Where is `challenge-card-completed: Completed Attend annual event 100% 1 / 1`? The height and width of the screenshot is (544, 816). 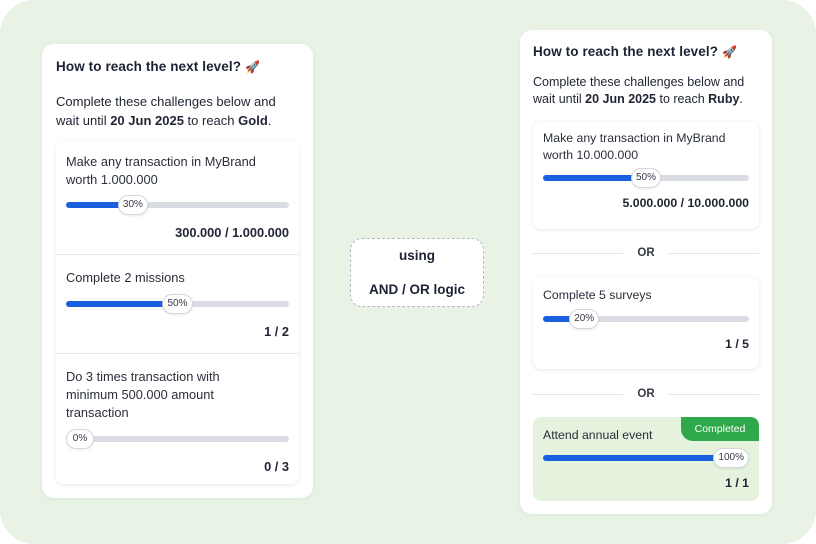
challenge-card-completed: Completed Attend annual event 100% 1 / 1 is located at coordinates (646, 459).